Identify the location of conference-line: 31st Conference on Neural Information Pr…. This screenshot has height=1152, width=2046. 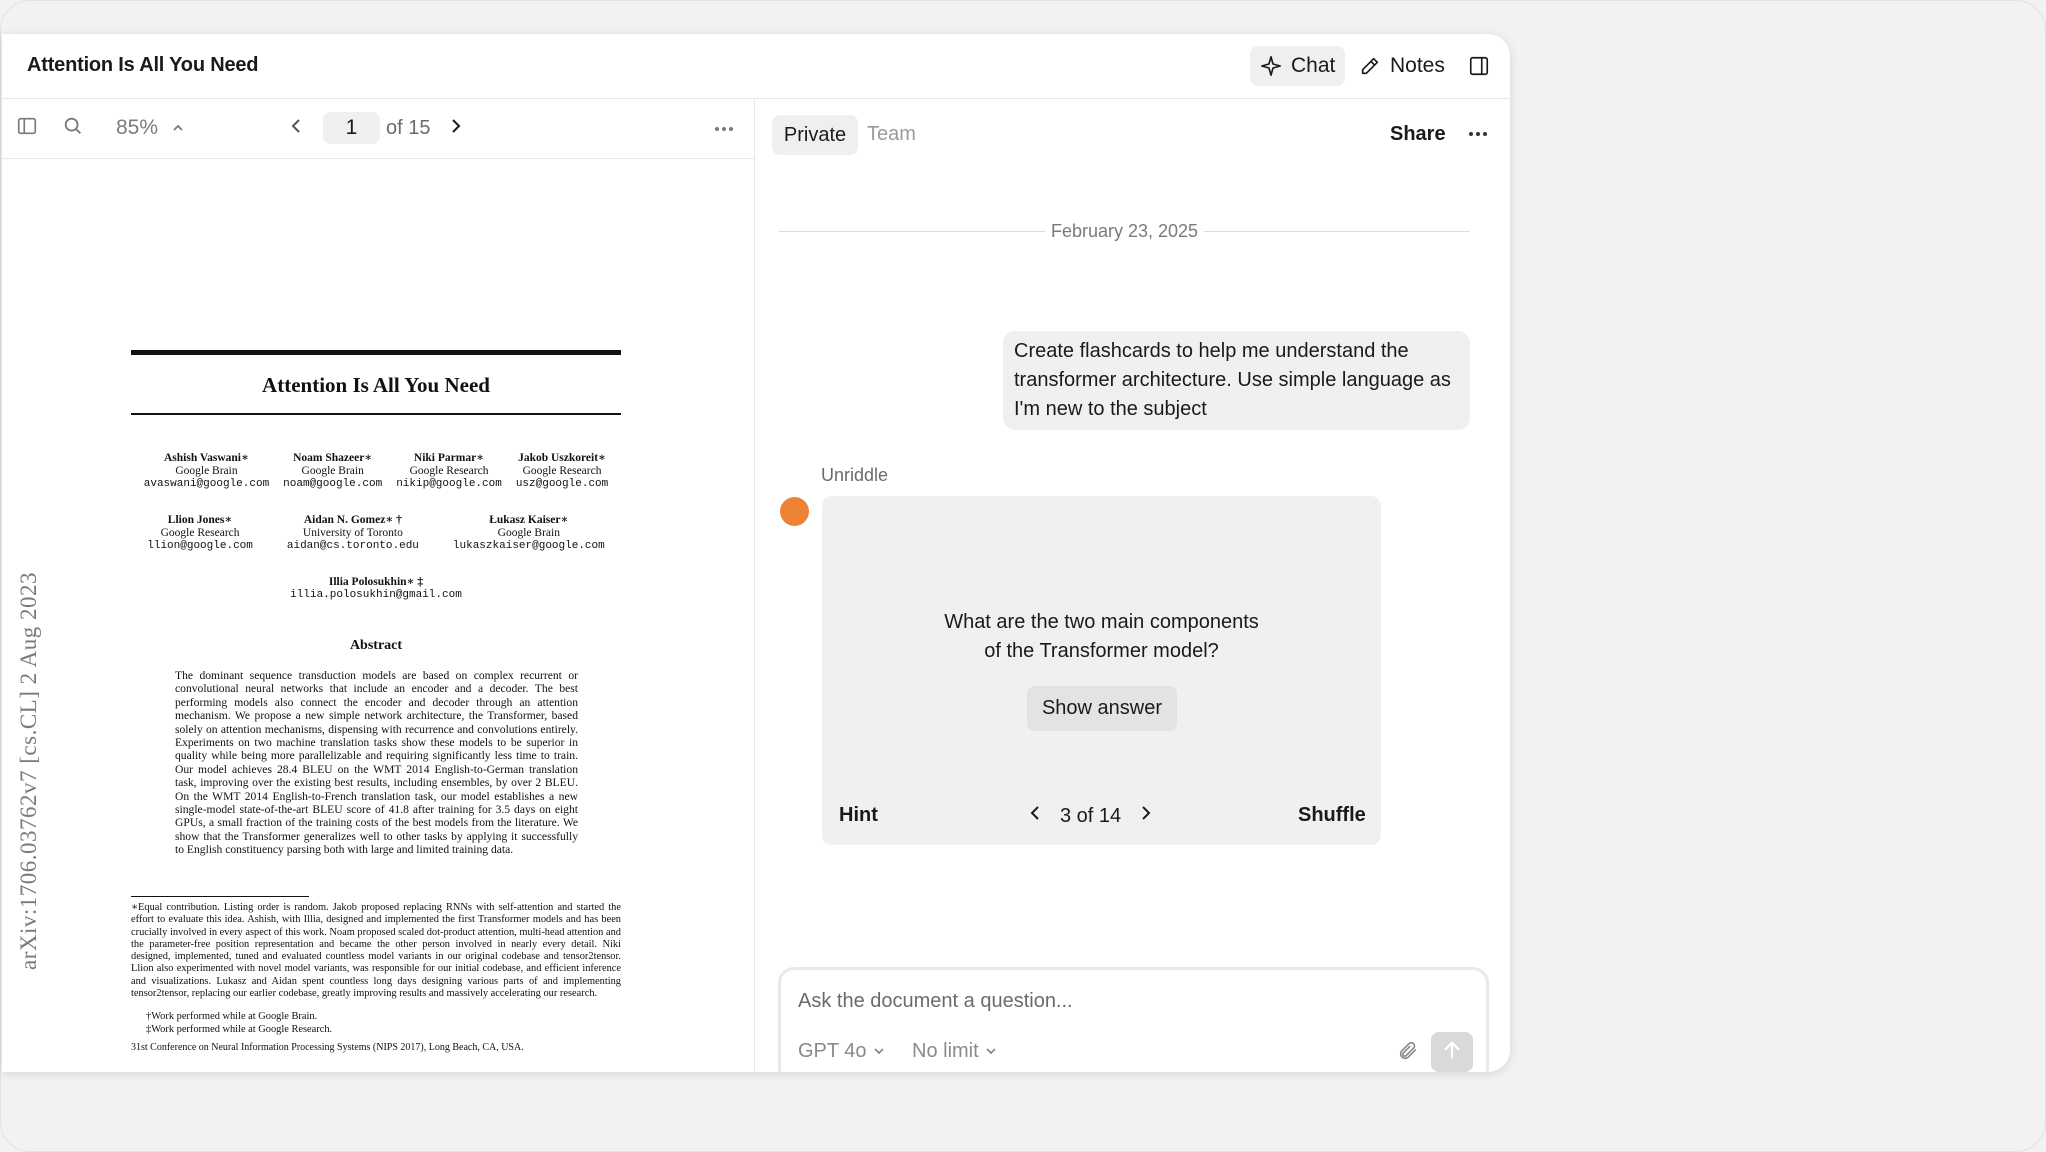
(327, 1047).